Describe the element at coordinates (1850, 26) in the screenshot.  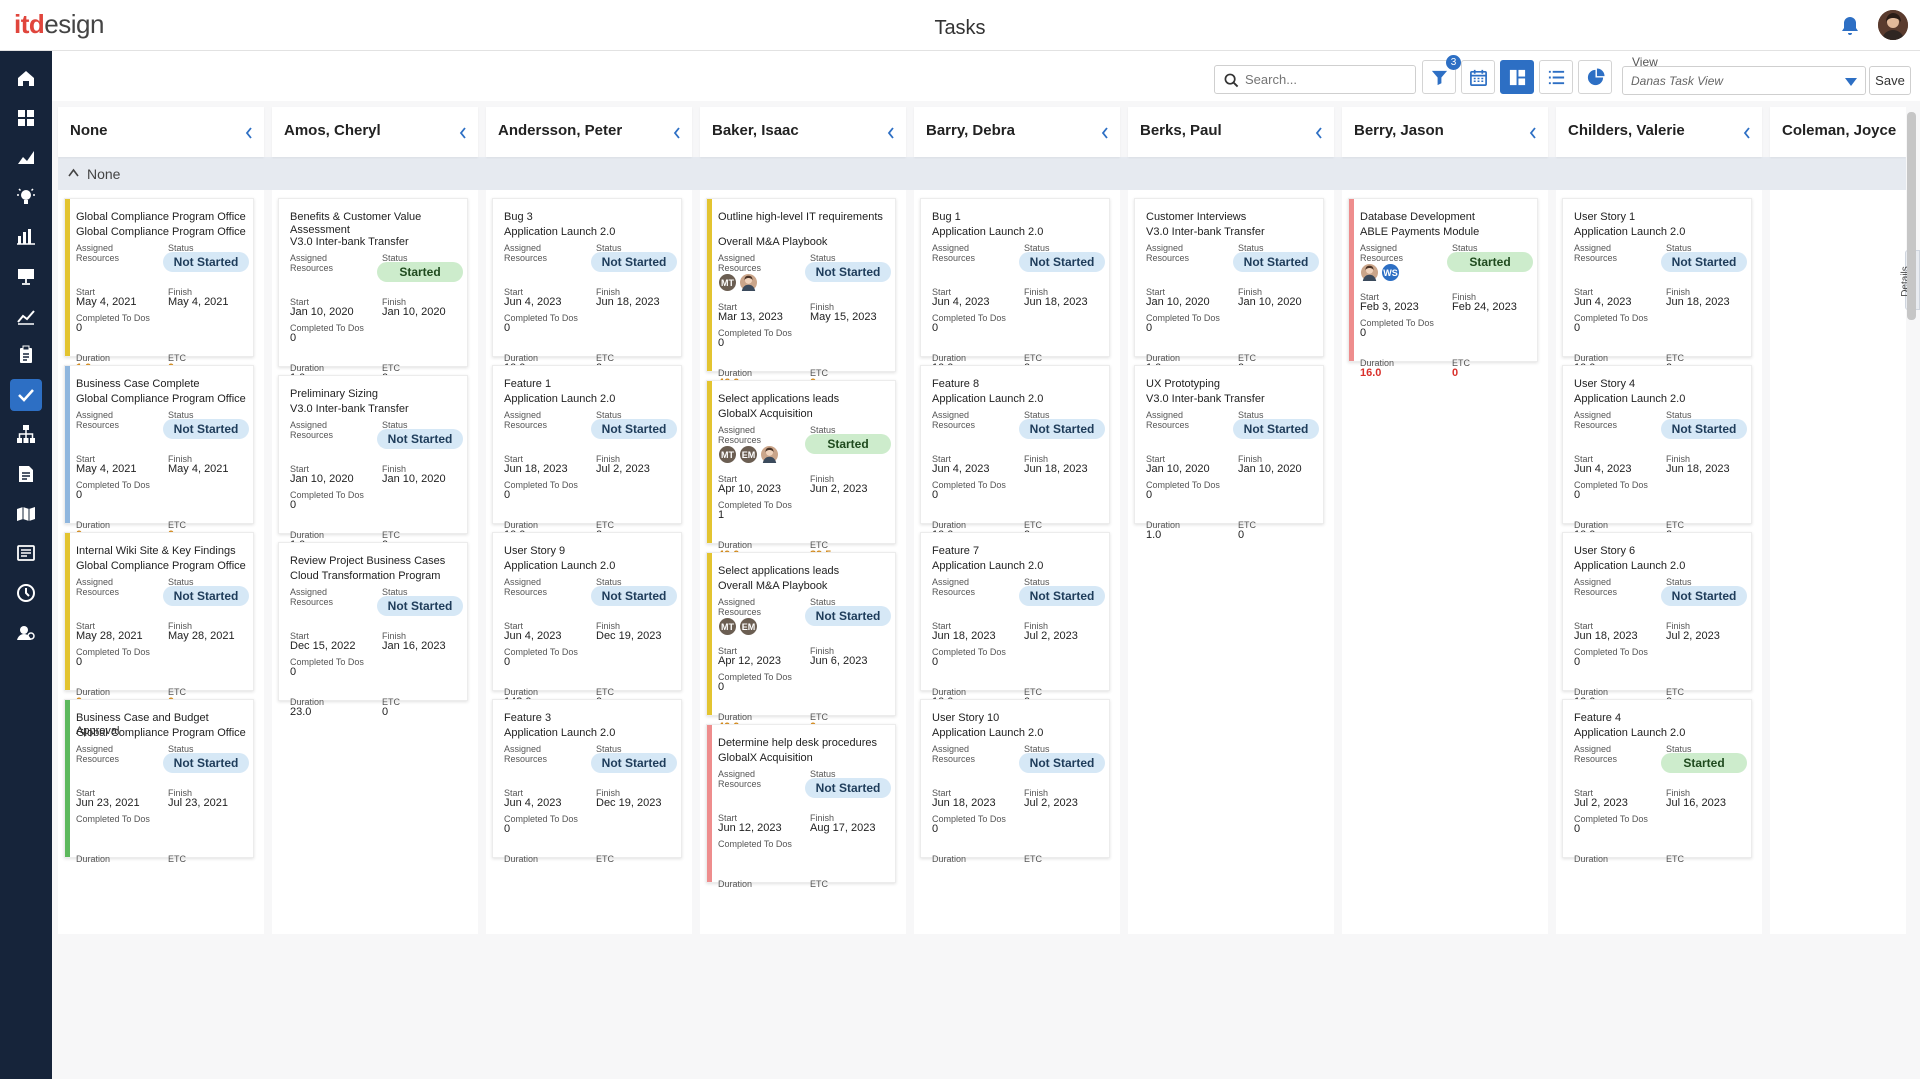
I see `notification-bell-icon` at that location.